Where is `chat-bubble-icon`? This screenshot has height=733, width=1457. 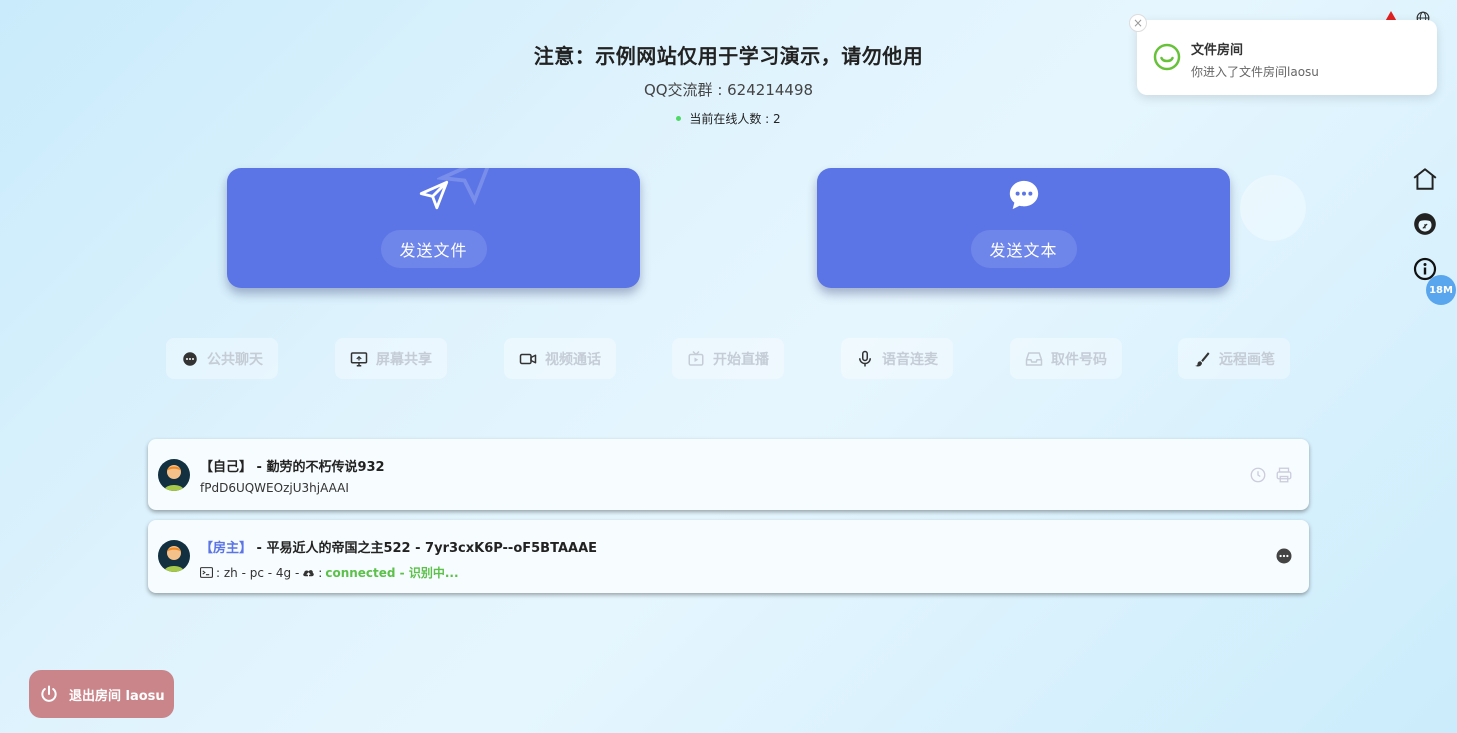 chat-bubble-icon is located at coordinates (190, 358).